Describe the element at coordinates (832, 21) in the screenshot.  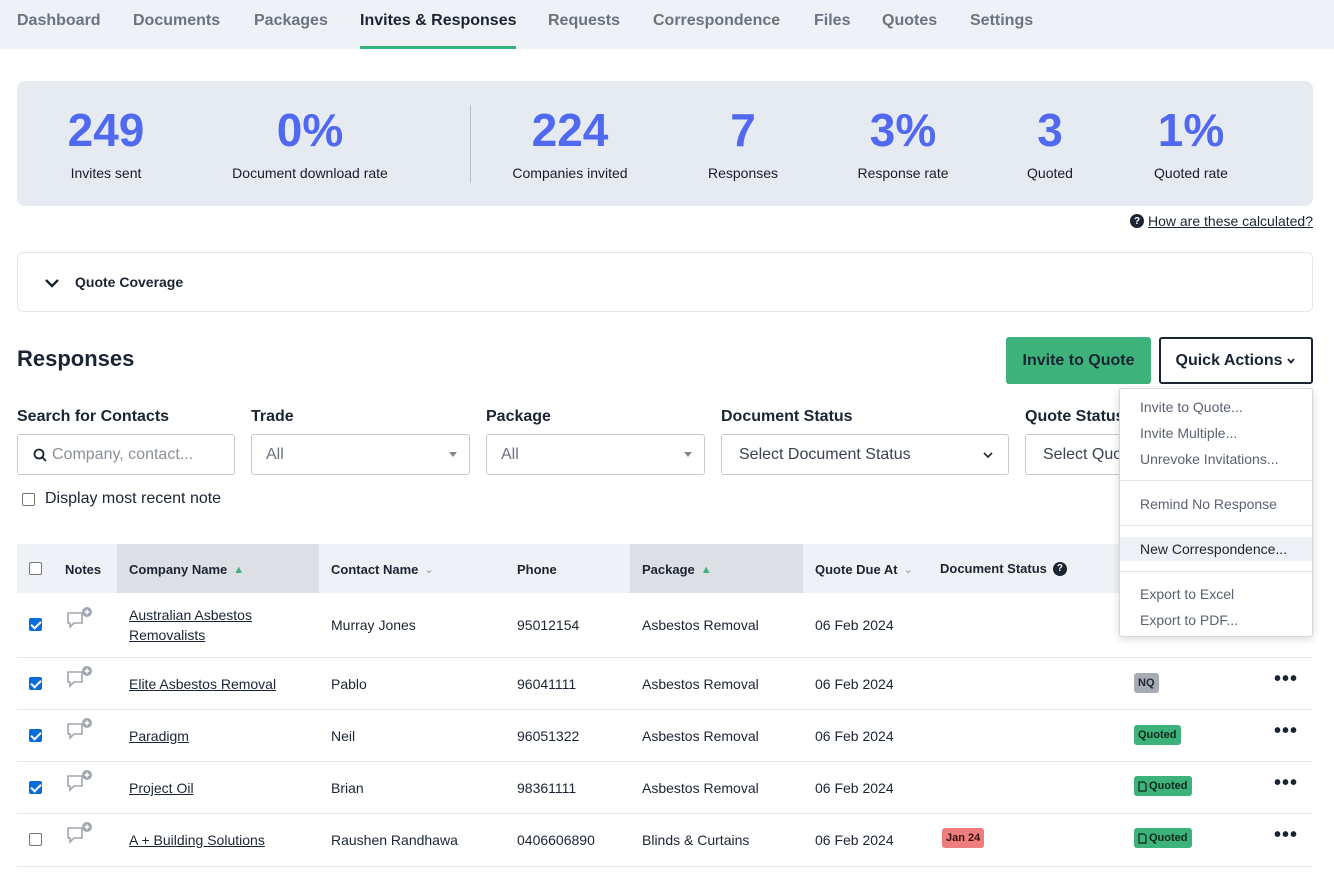
I see `tab-files: Files` at that location.